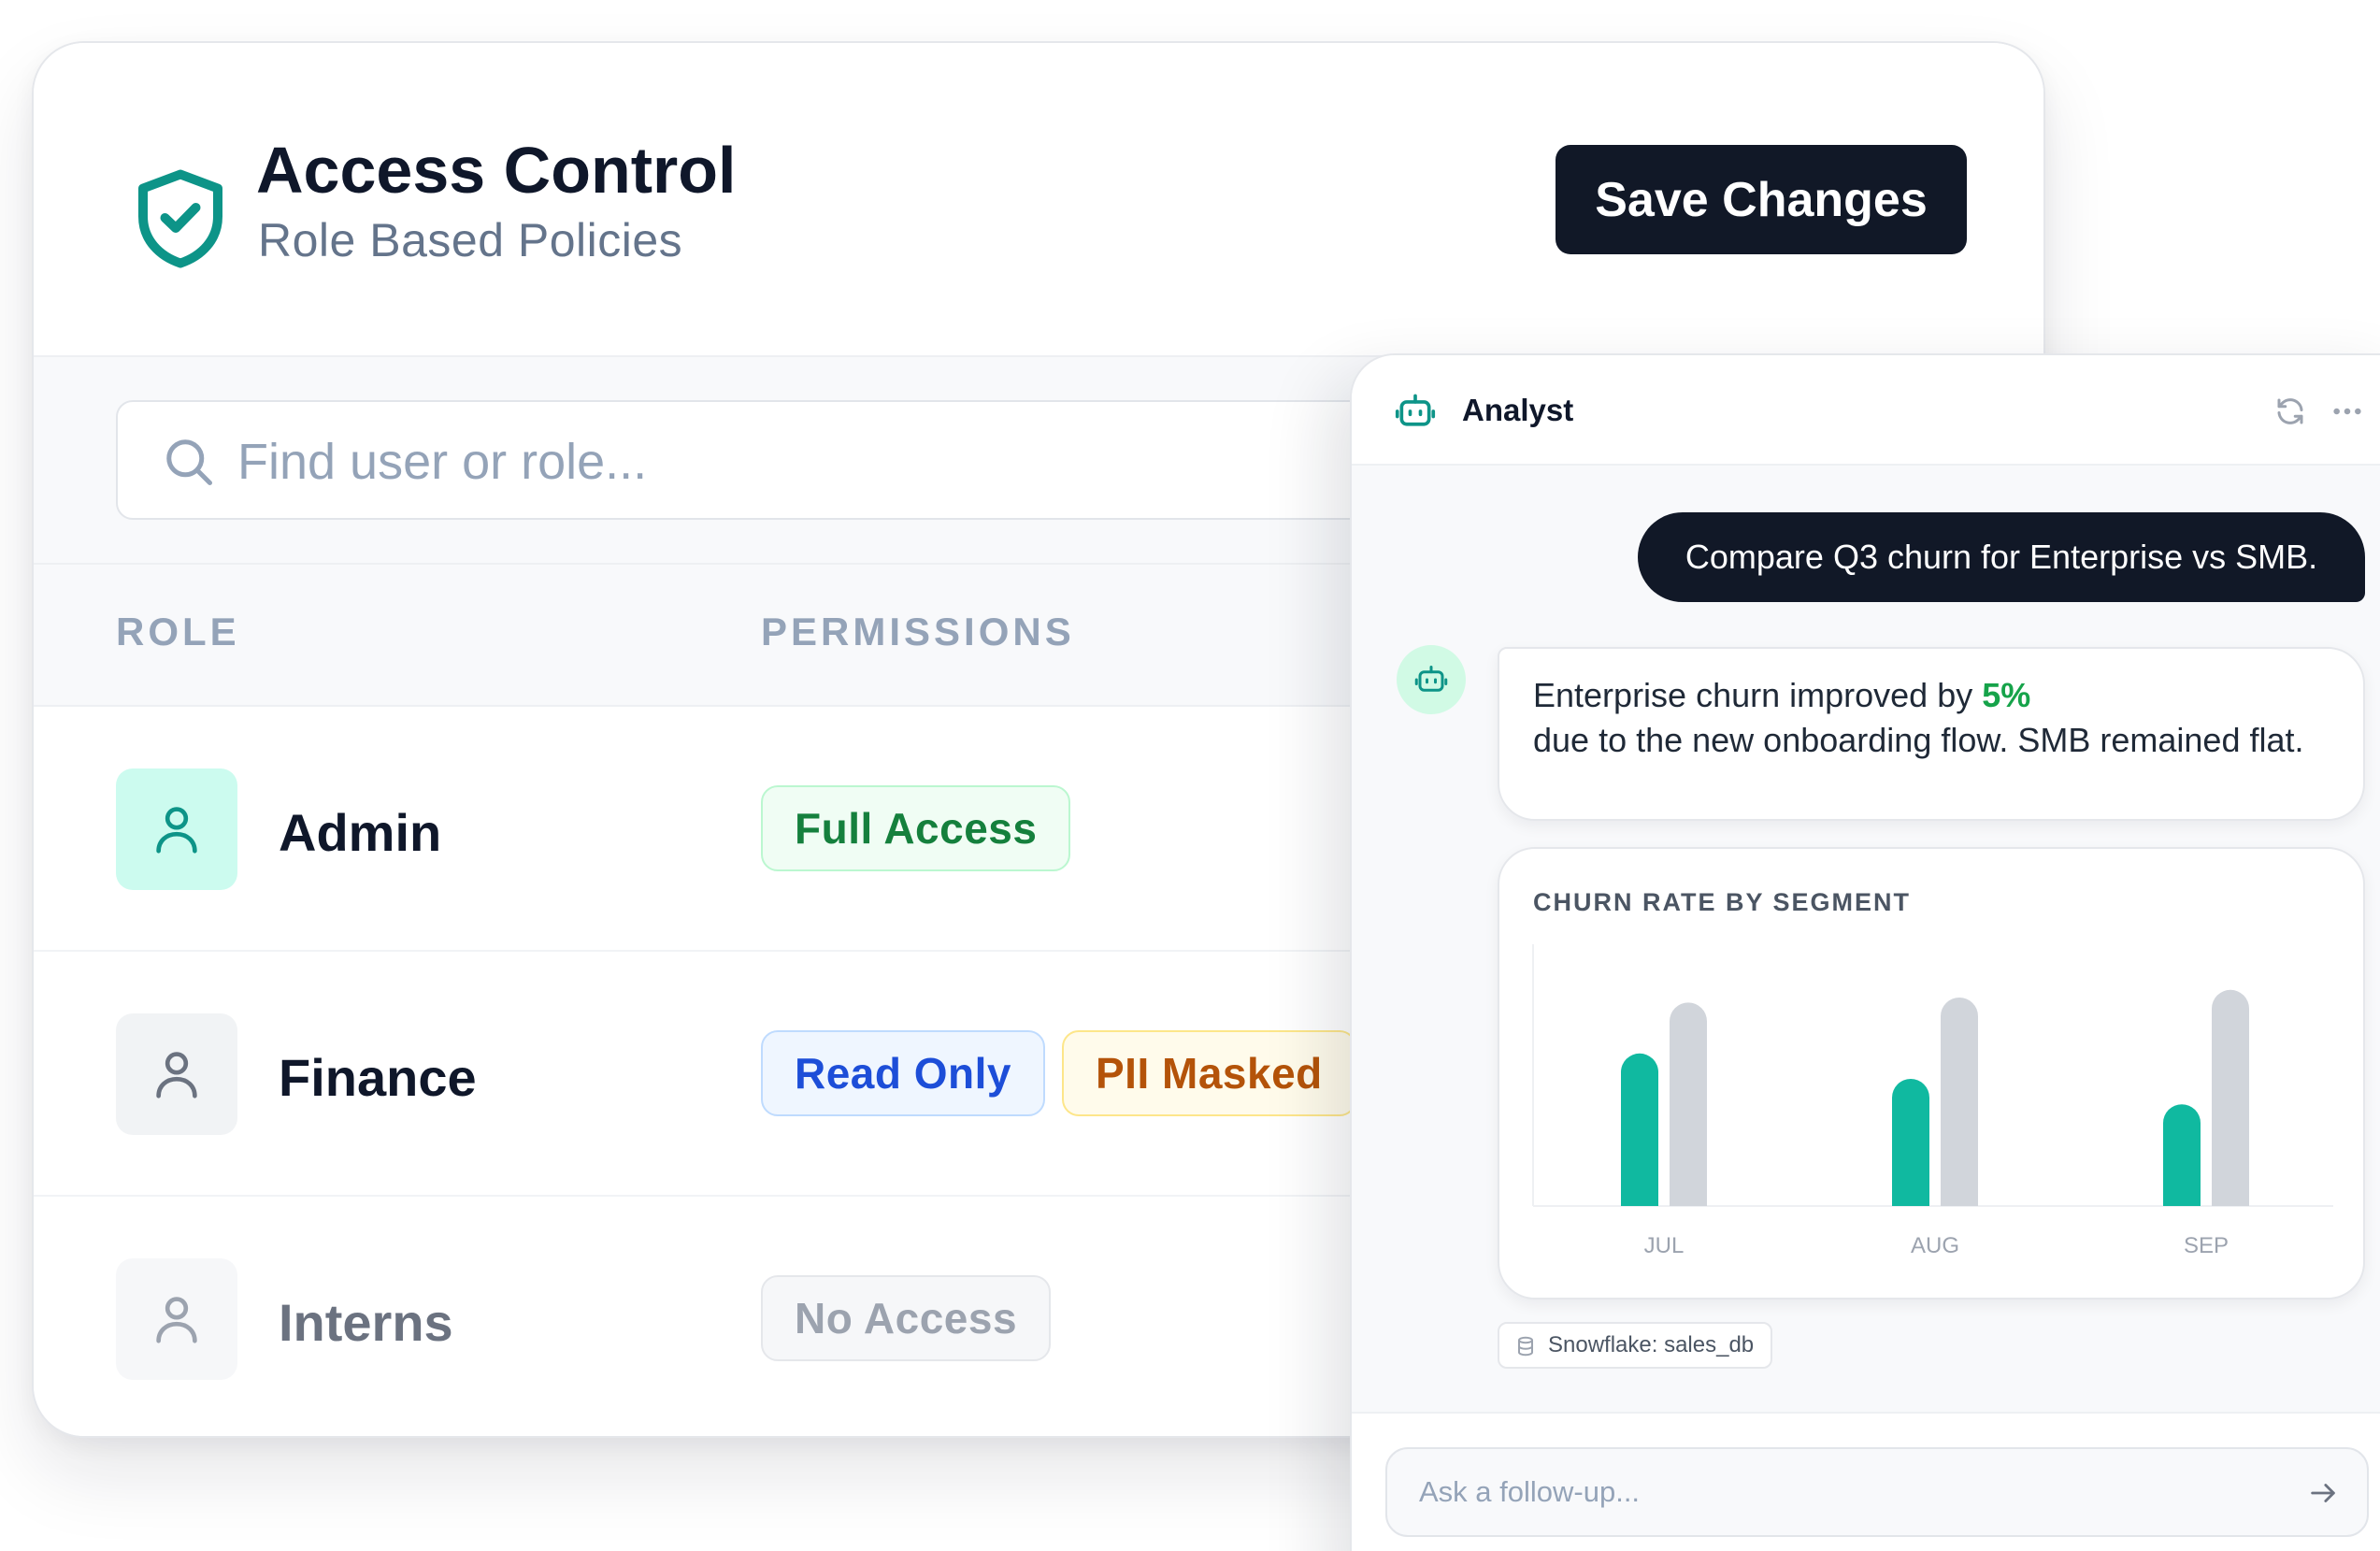  I want to click on followup-box, so click(1877, 1492).